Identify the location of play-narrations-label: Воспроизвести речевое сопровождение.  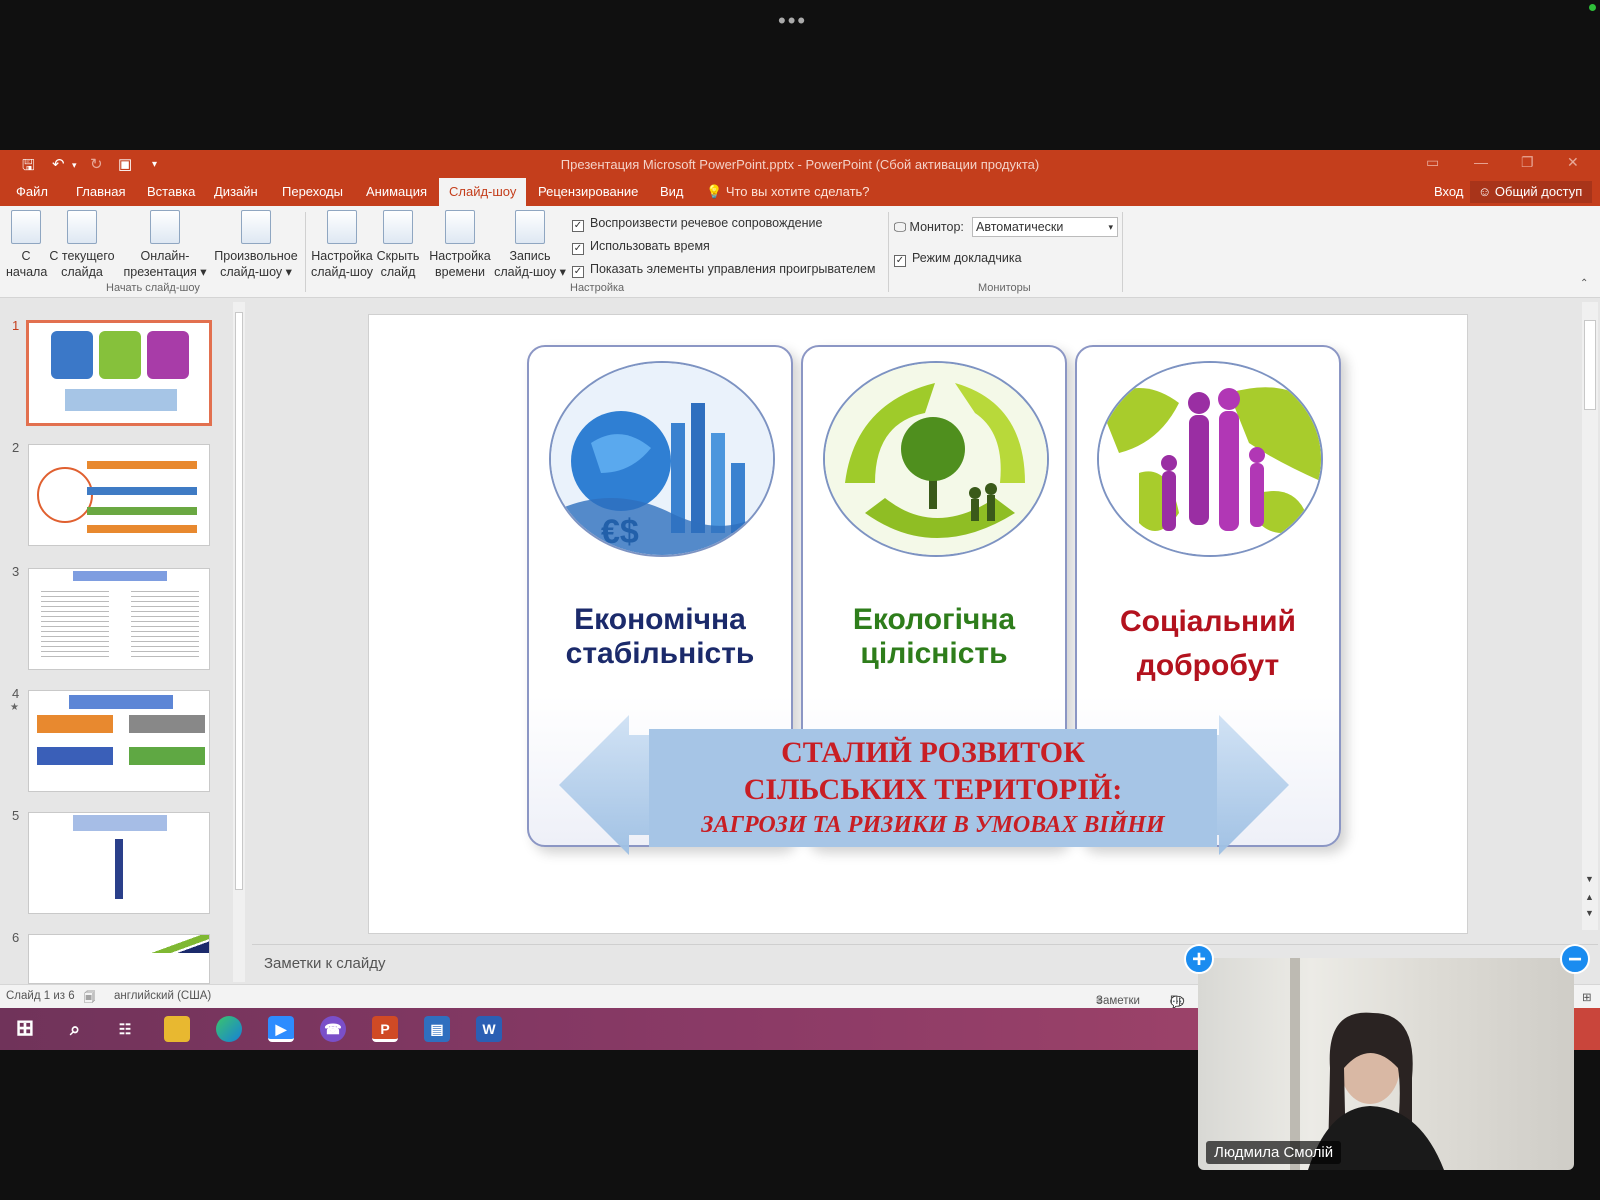
(706, 223).